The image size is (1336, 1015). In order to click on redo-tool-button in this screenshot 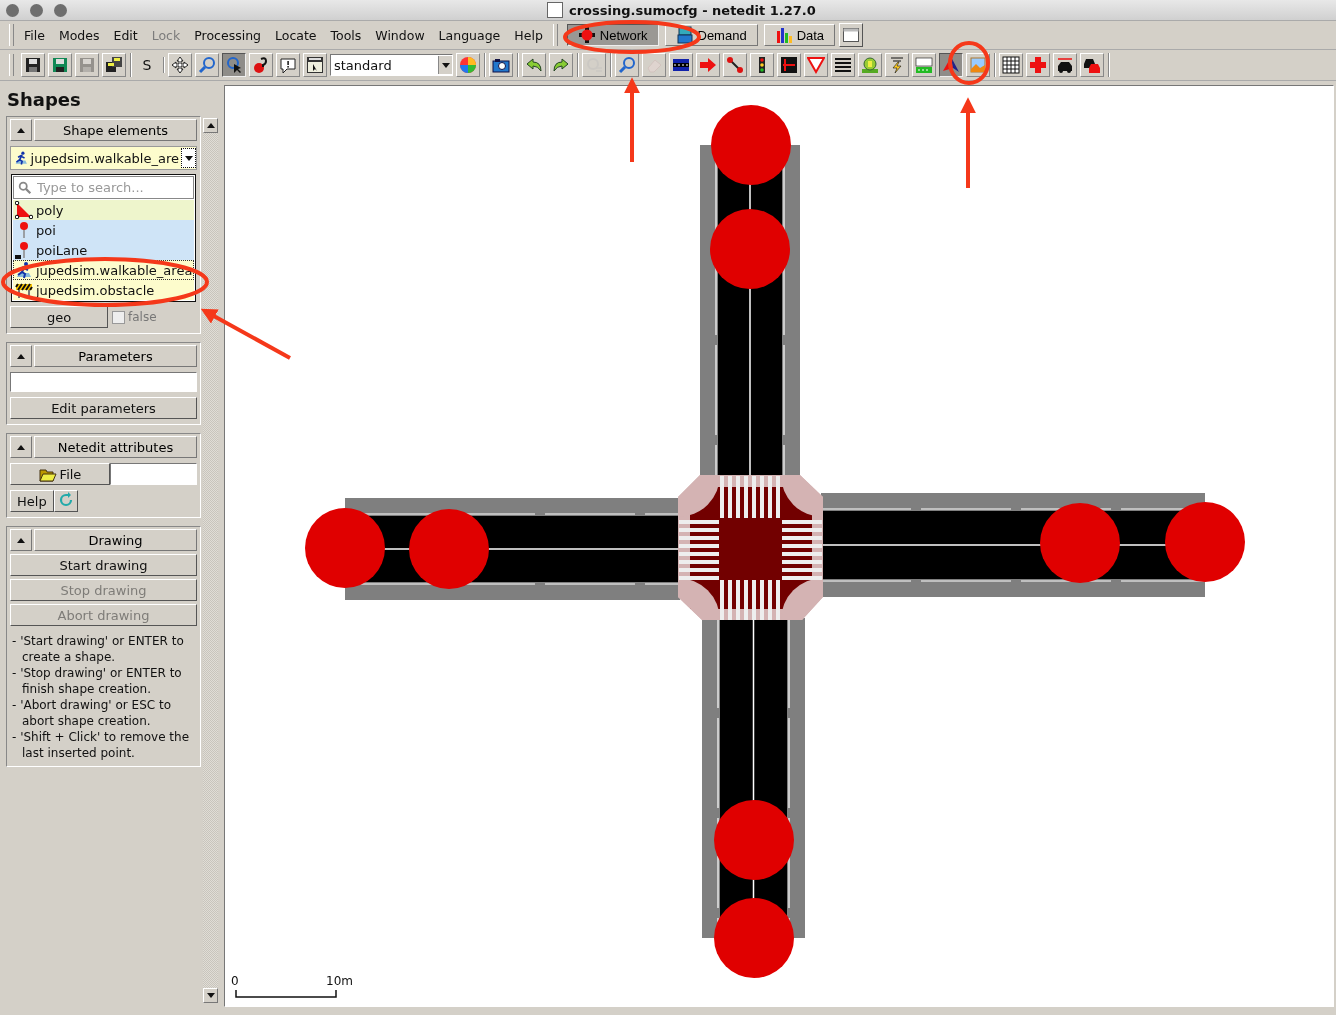, I will do `click(561, 65)`.